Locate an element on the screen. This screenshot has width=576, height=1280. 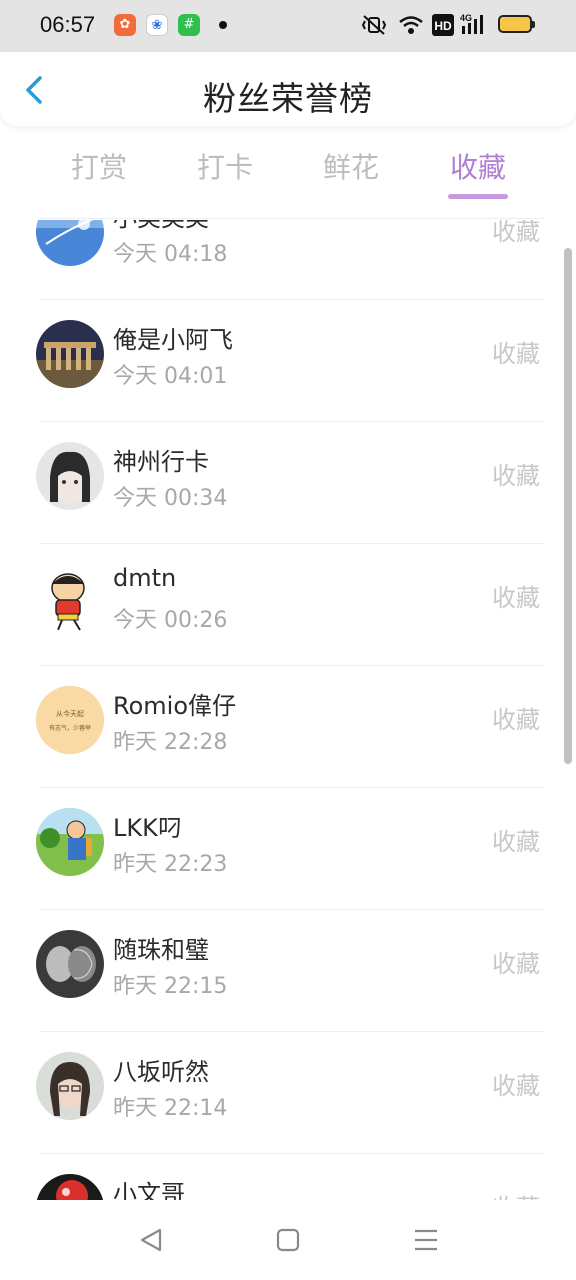
list-item-time: 昨天 22:14 is located at coordinates (170, 1108).